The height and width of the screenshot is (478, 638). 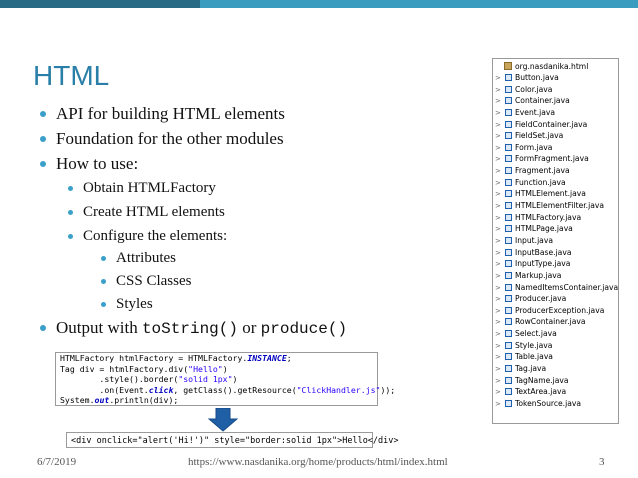 I want to click on tree-file-item: > HTMLElementFilter.java, so click(x=556, y=206).